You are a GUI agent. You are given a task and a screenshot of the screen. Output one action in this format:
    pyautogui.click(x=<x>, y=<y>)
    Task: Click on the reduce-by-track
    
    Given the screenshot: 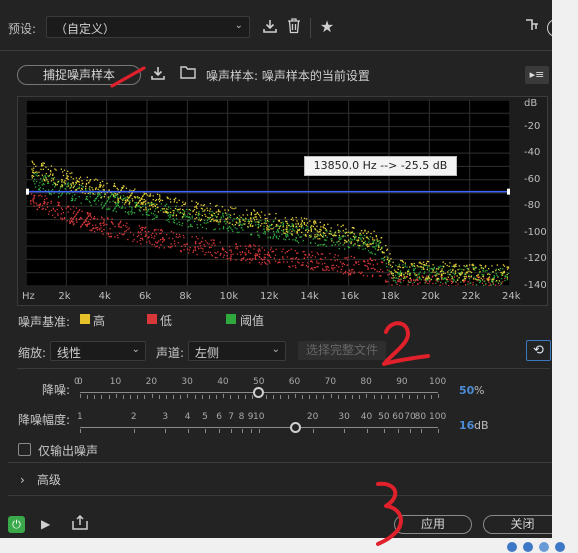 What is the action you would take?
    pyautogui.click(x=259, y=427)
    